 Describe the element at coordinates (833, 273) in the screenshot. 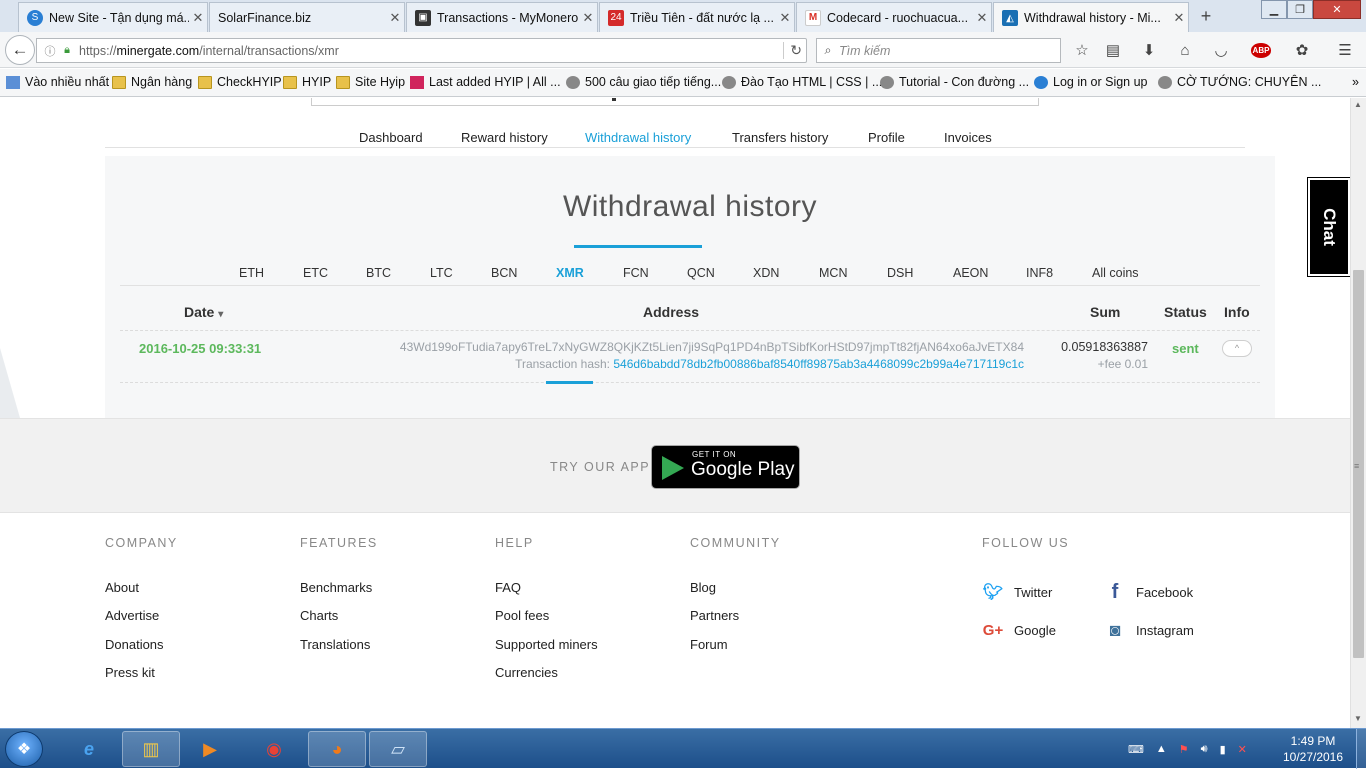

I see `coin-tab-mcn: MCN` at that location.